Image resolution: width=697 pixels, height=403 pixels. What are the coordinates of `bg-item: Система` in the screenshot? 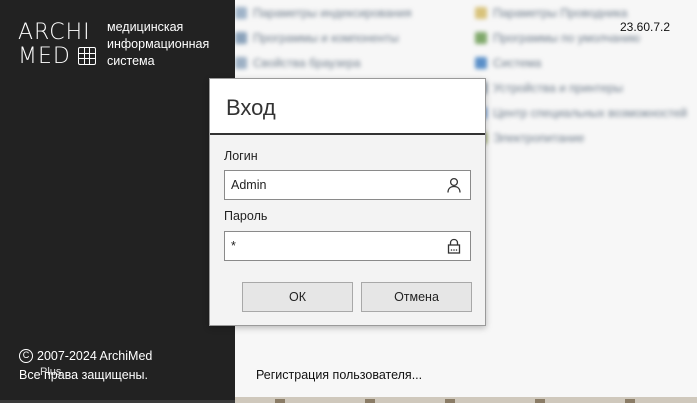 It's located at (508, 63).